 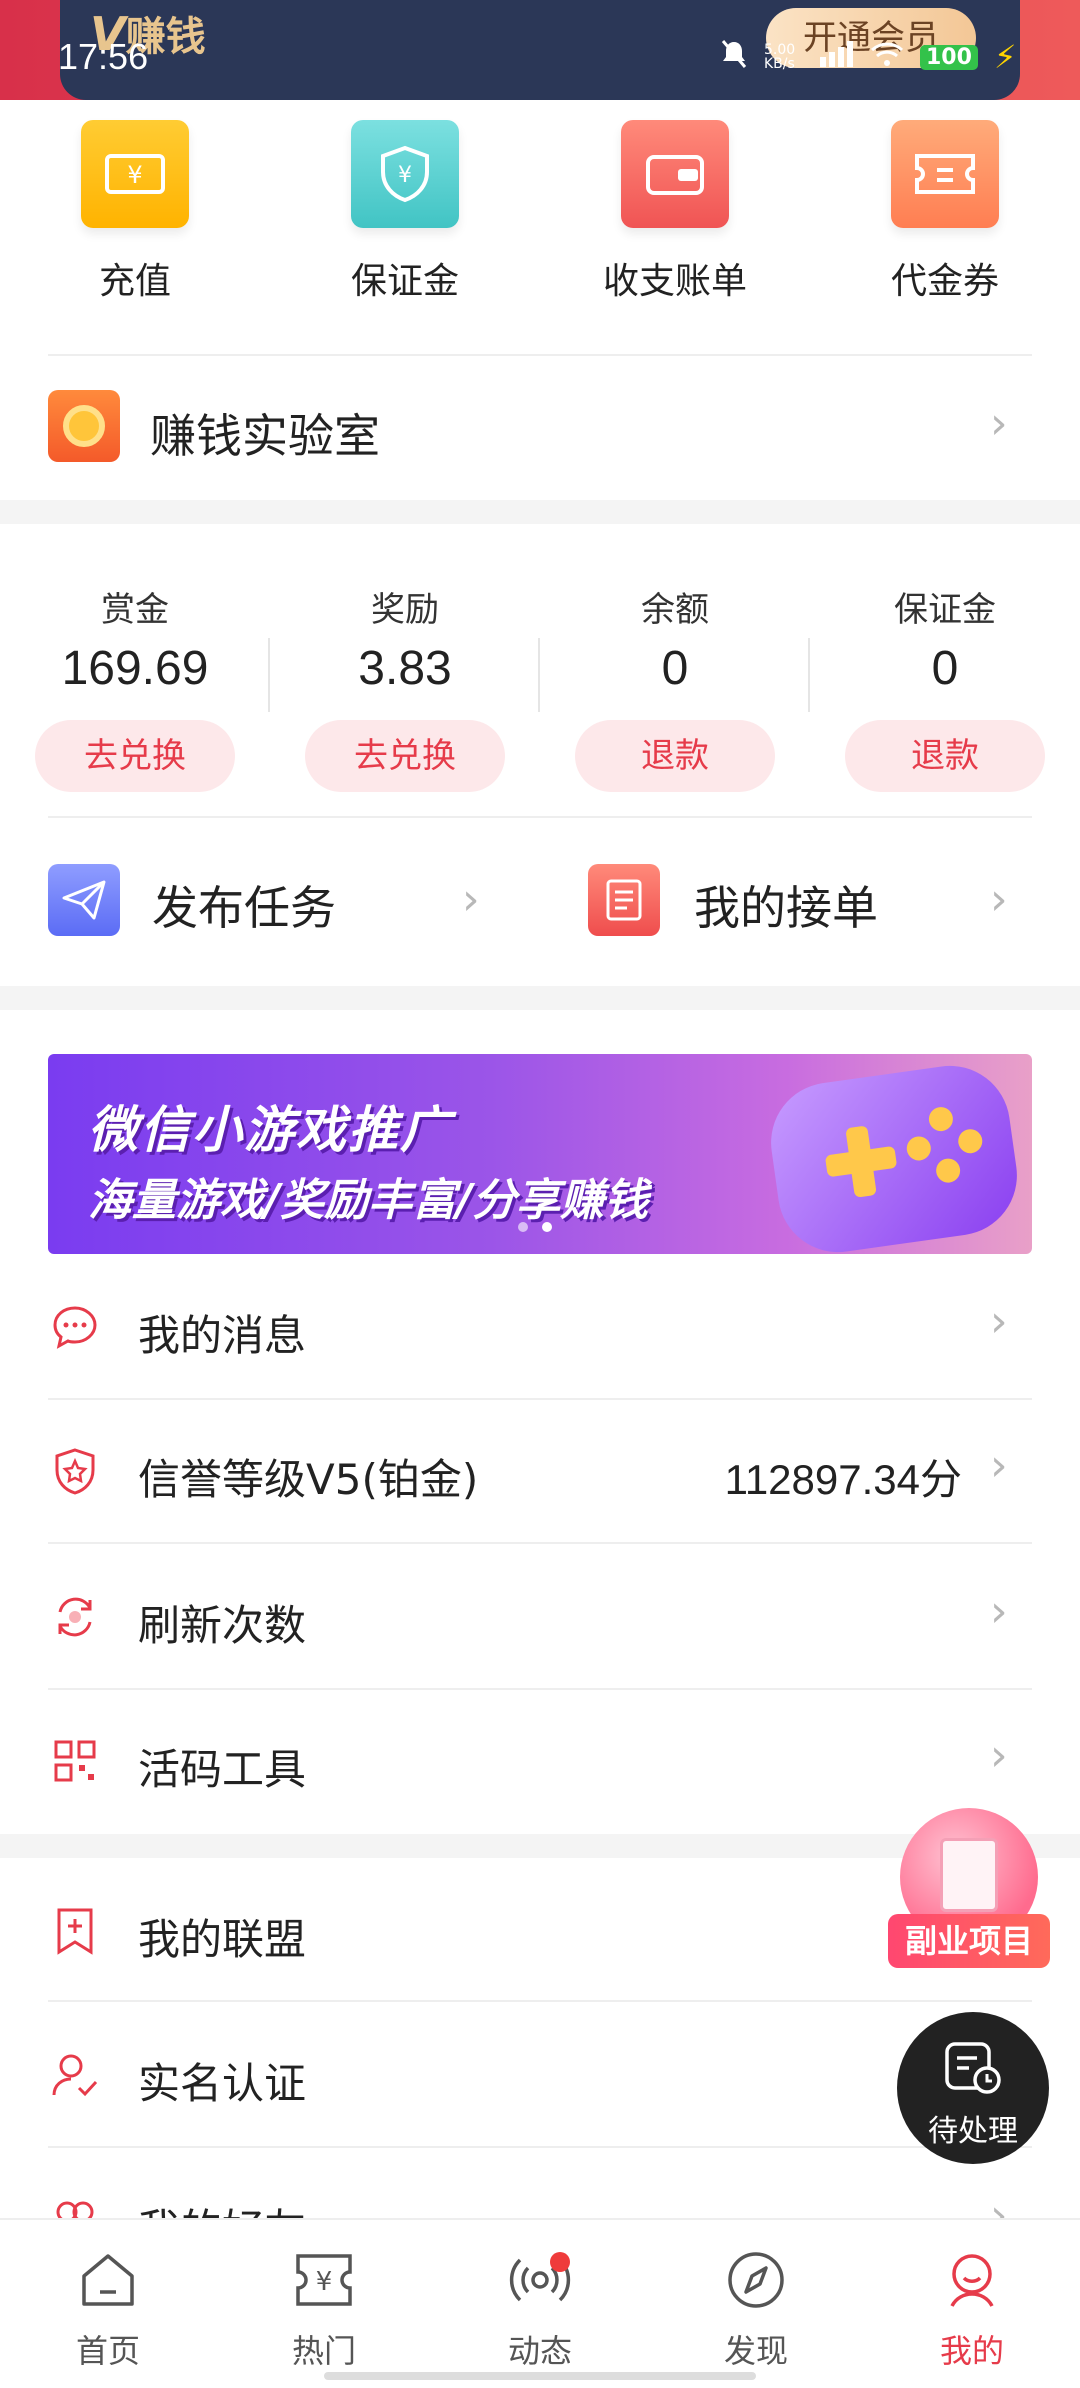 I want to click on quick-bills: 收支账单, so click(x=675, y=220).